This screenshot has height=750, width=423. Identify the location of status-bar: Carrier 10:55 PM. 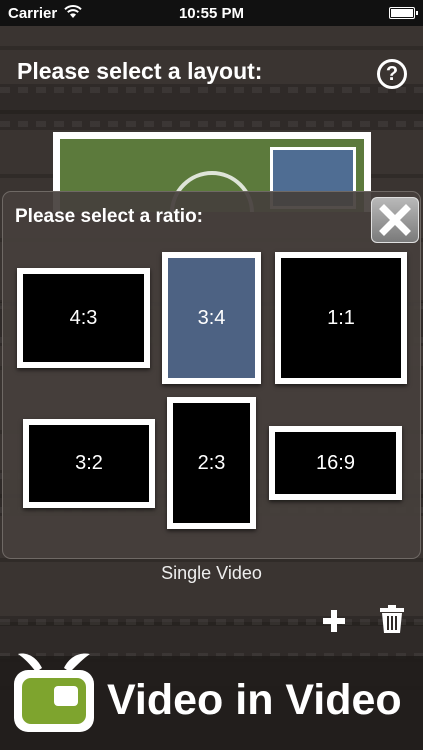
(211, 13).